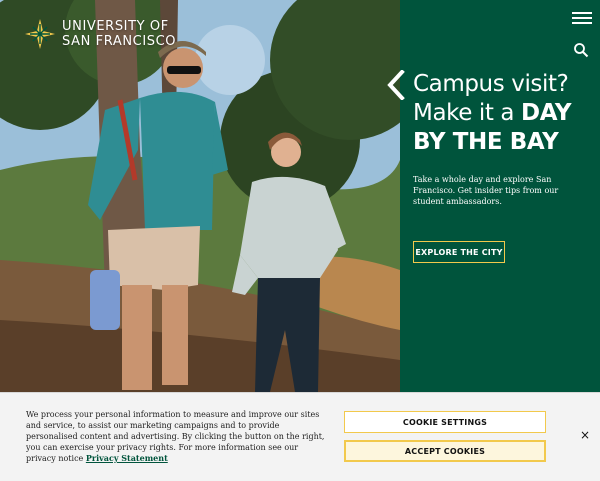  What do you see at coordinates (585, 435) in the screenshot?
I see `close-icon: ×` at bounding box center [585, 435].